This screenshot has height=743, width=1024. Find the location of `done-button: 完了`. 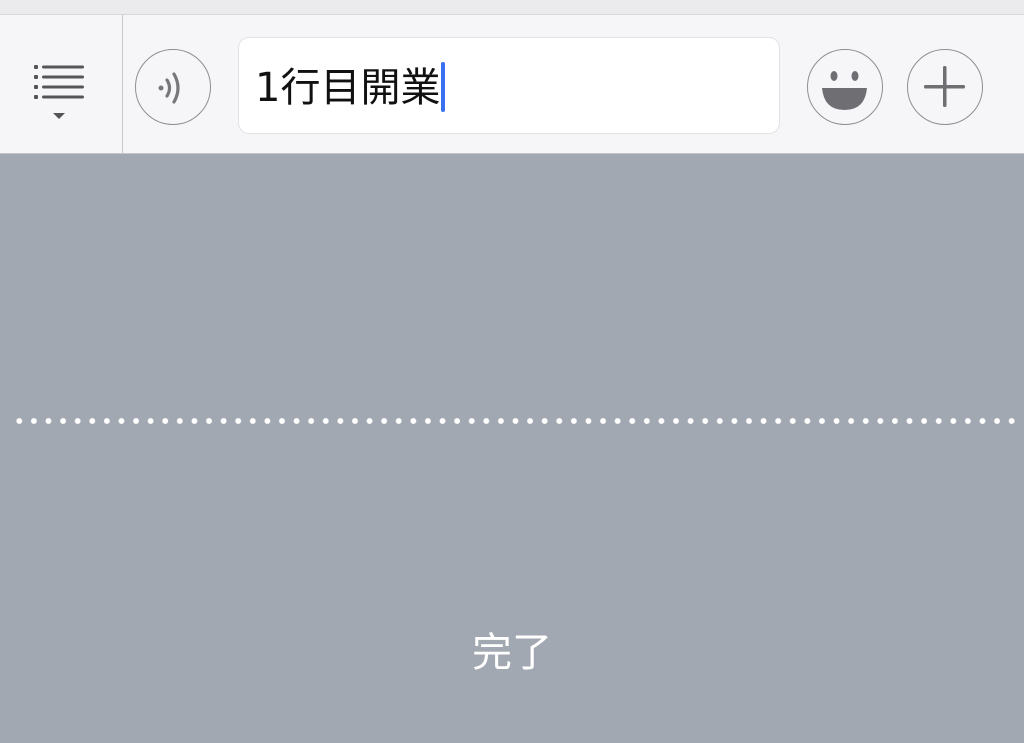

done-button: 完了 is located at coordinates (512, 653).